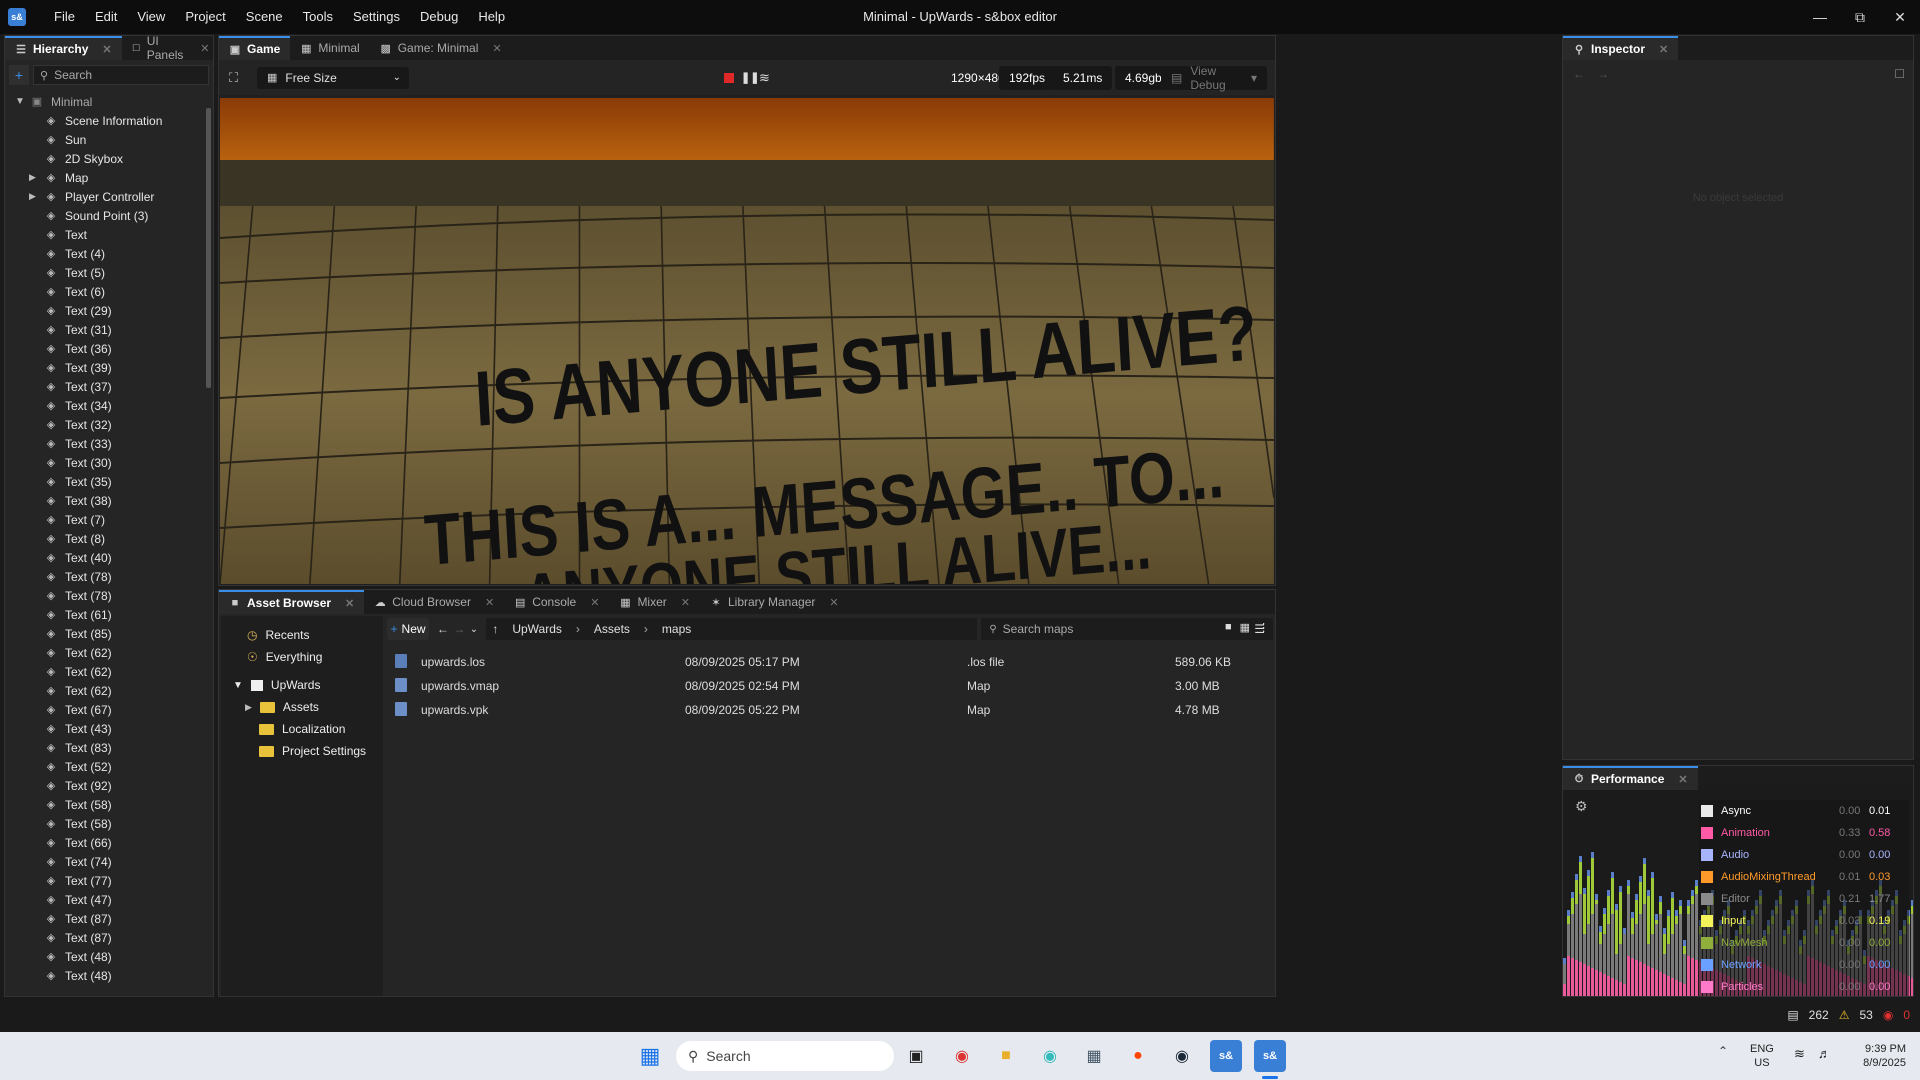 The image size is (1920, 1080). What do you see at coordinates (171, 48) in the screenshot?
I see `tab-ui-panels: □ UI Panels ✕` at bounding box center [171, 48].